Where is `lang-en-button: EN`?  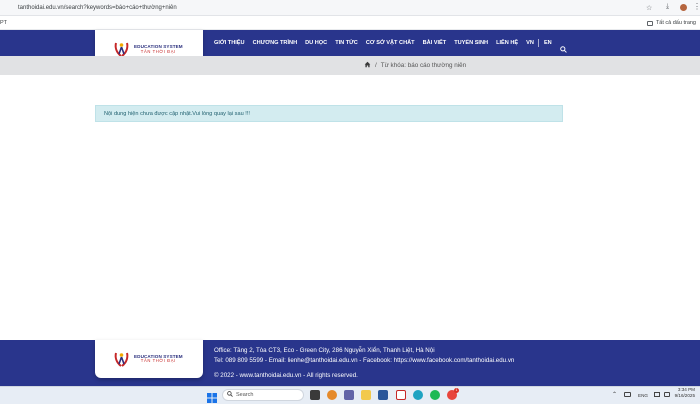 lang-en-button: EN is located at coordinates (548, 43).